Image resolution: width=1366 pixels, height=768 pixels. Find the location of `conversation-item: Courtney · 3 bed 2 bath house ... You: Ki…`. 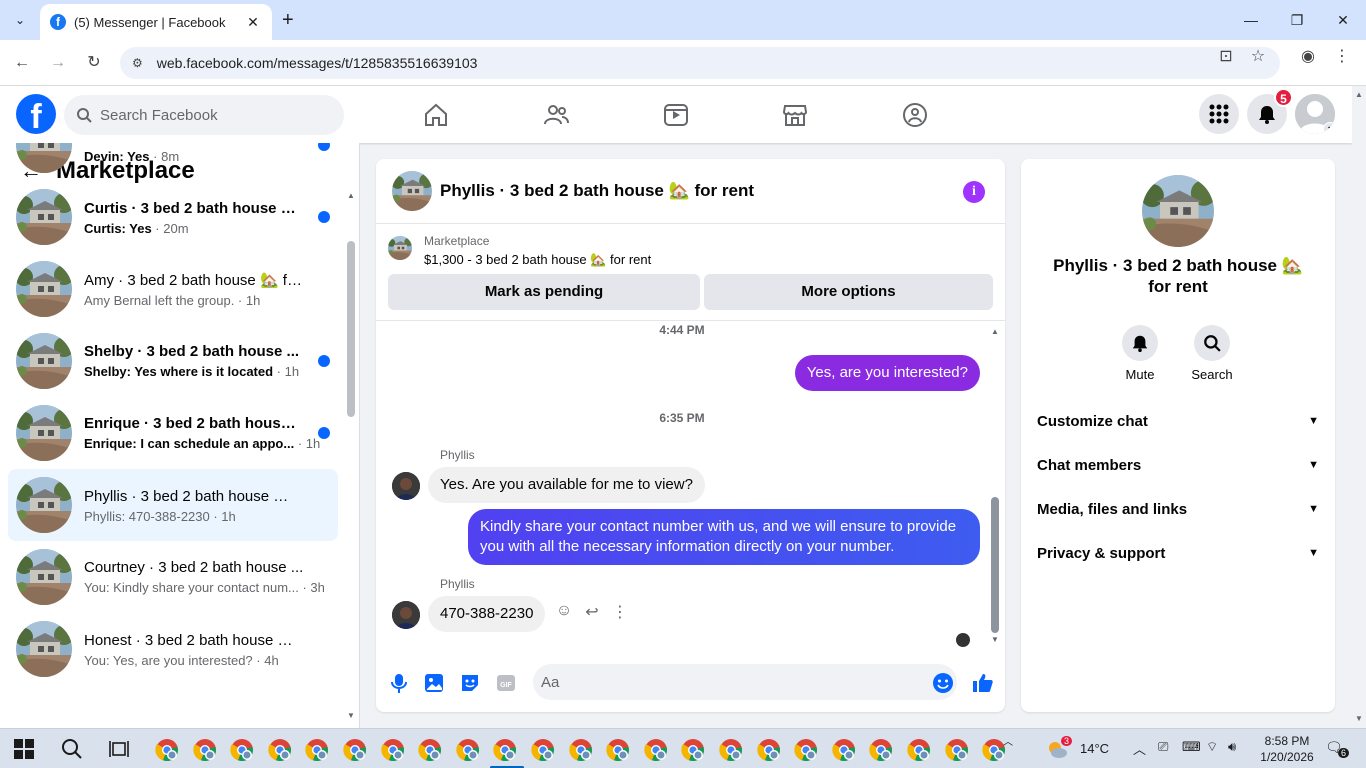

conversation-item: Courtney · 3 bed 2 bath house ... You: Ki… is located at coordinates (173, 577).